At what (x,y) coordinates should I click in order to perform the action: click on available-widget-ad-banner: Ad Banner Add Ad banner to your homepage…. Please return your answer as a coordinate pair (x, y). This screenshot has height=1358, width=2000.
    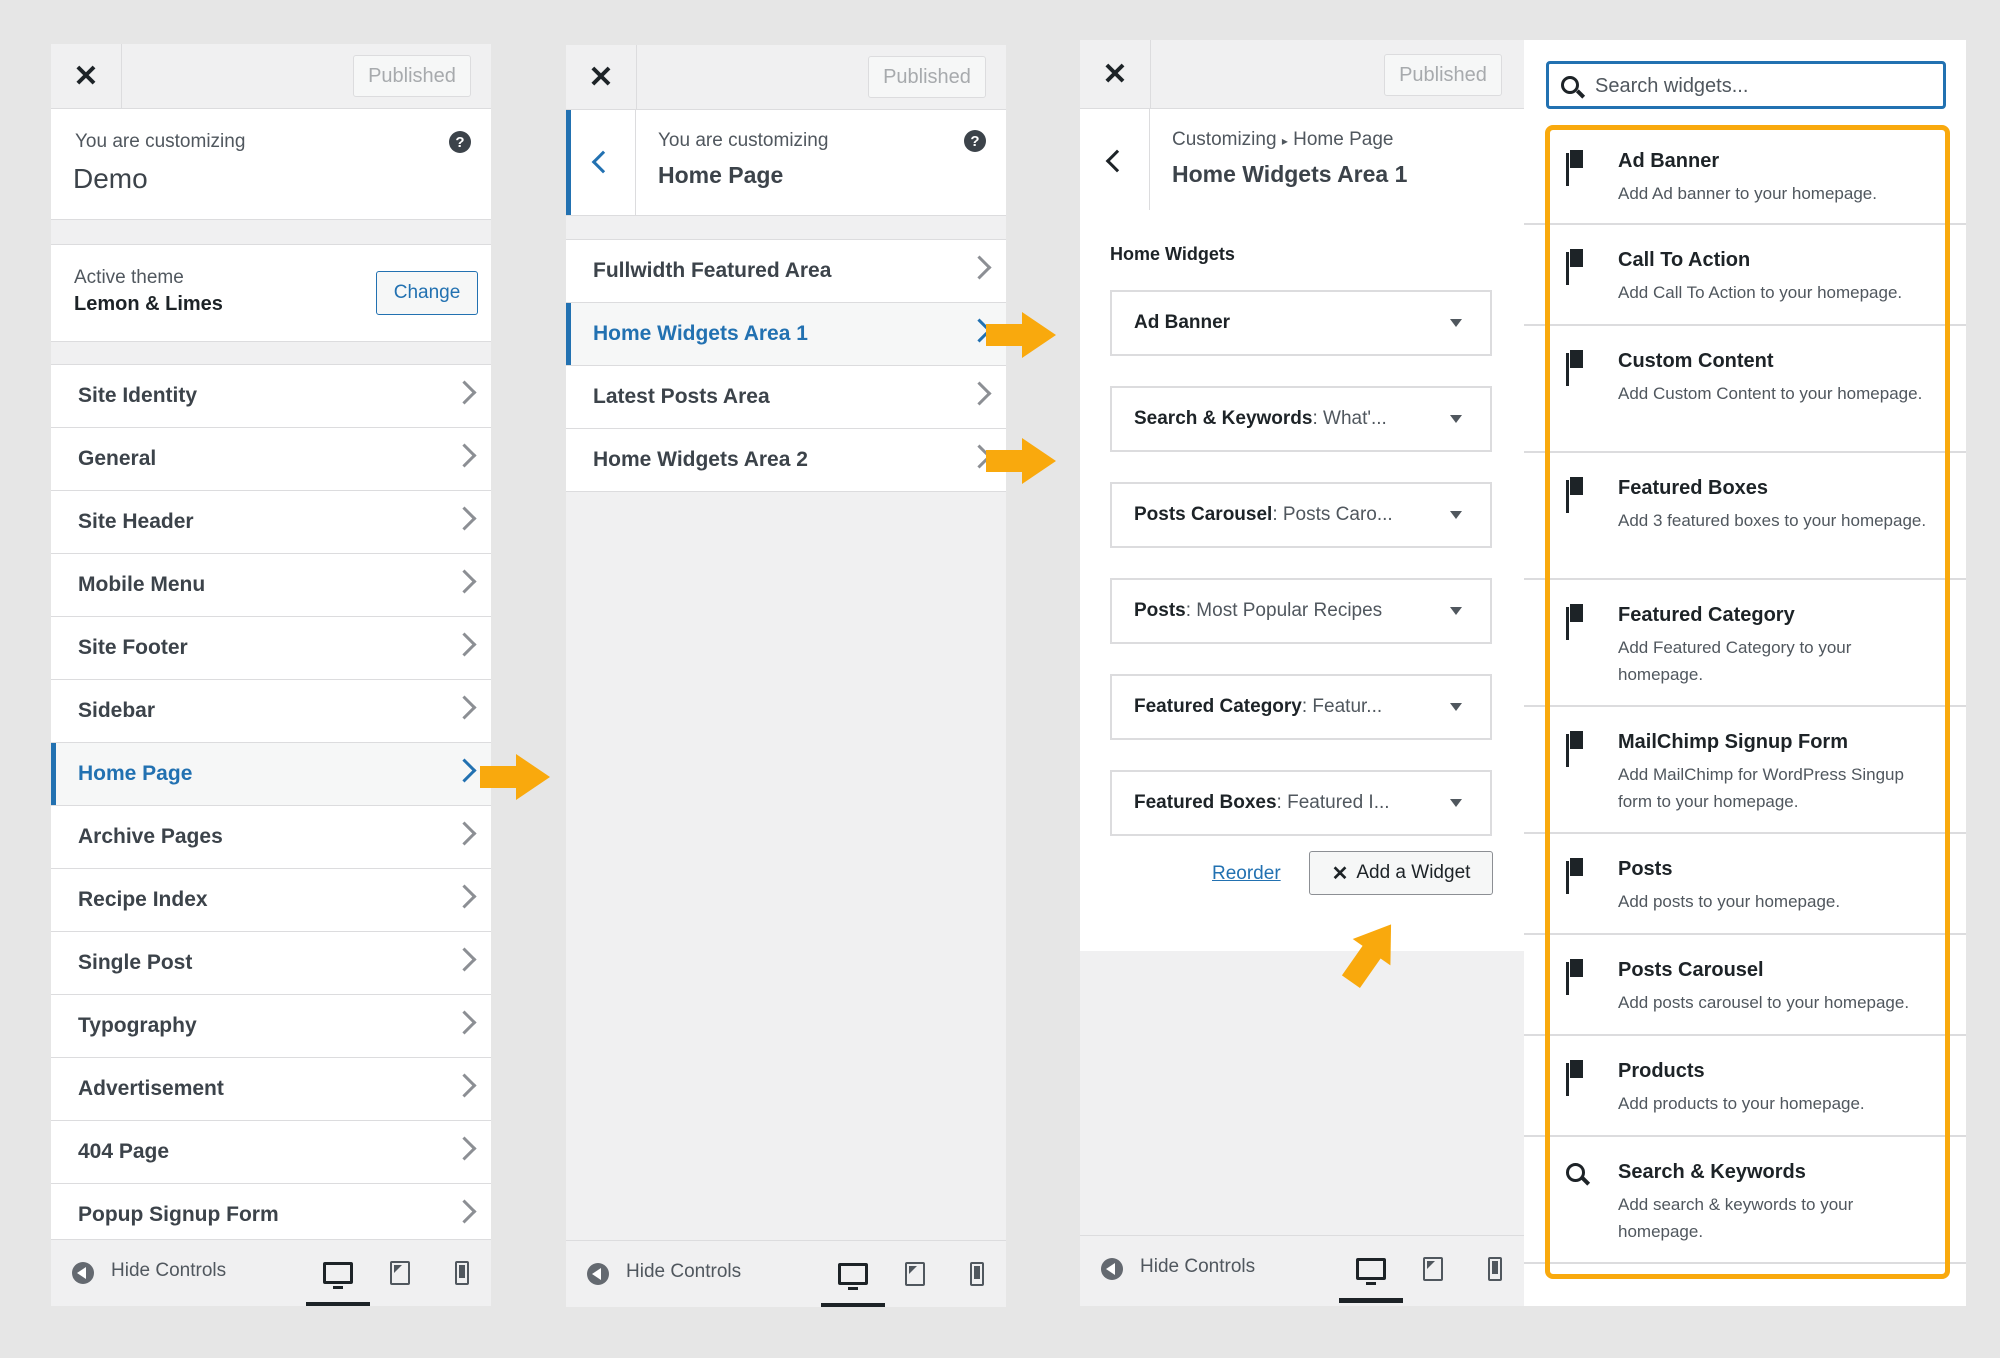
    Looking at the image, I should click on (1745, 174).